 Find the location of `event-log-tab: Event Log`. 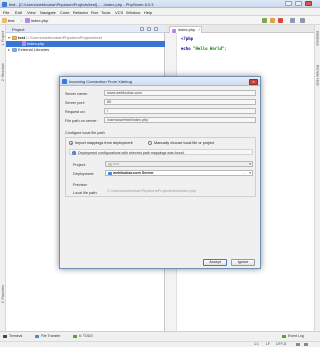

event-log-tab: Event Log is located at coordinates (296, 336).